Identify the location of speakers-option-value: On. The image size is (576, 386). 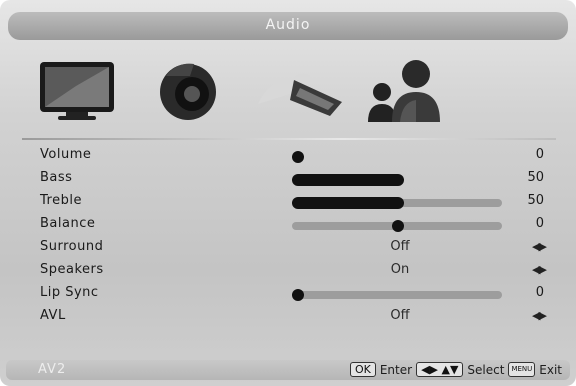
(400, 269).